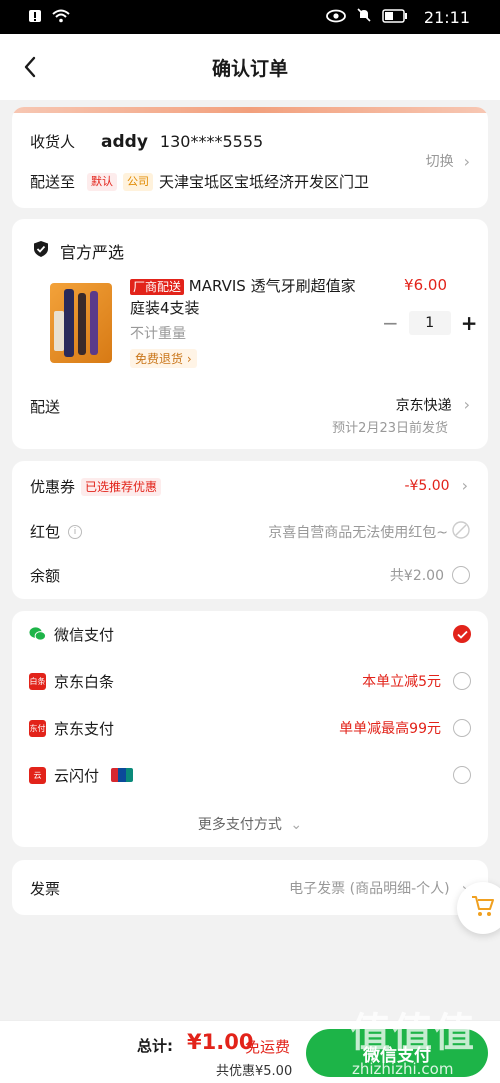 Image resolution: width=500 pixels, height=1083 pixels. I want to click on baitiao-icon: 白条, so click(37, 681).